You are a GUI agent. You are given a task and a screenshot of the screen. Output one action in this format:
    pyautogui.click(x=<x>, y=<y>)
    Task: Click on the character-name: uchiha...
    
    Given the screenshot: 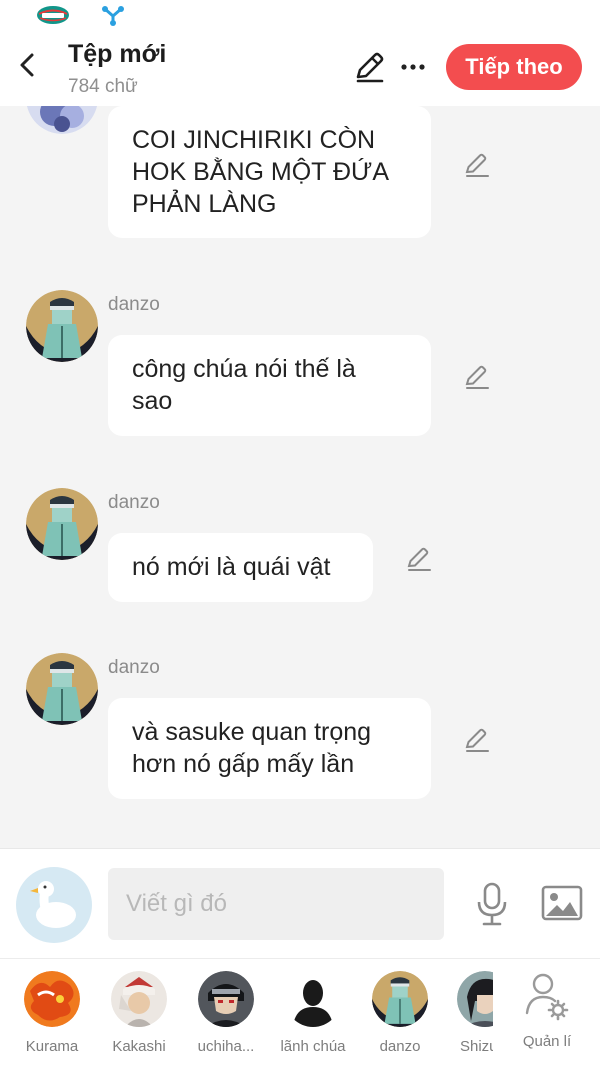 What is the action you would take?
    pyautogui.click(x=226, y=1046)
    